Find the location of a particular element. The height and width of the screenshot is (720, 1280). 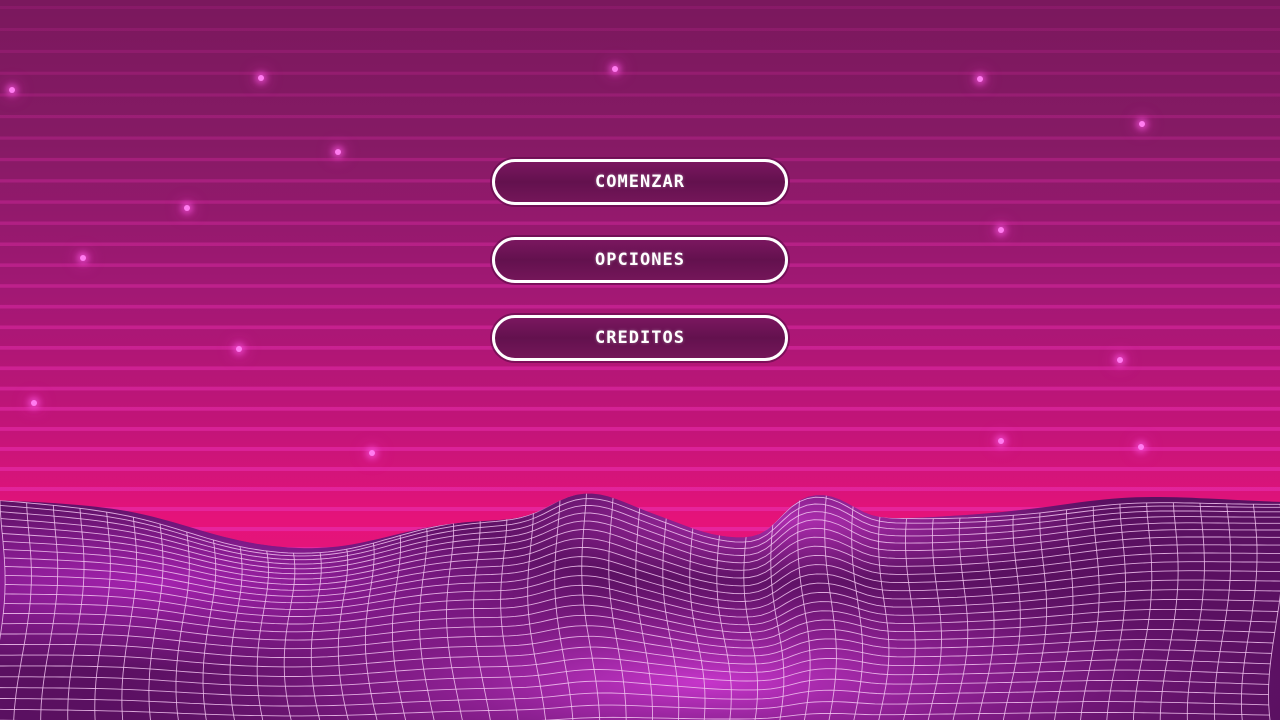

credits-button-label: CREDITOS is located at coordinates (640, 338).